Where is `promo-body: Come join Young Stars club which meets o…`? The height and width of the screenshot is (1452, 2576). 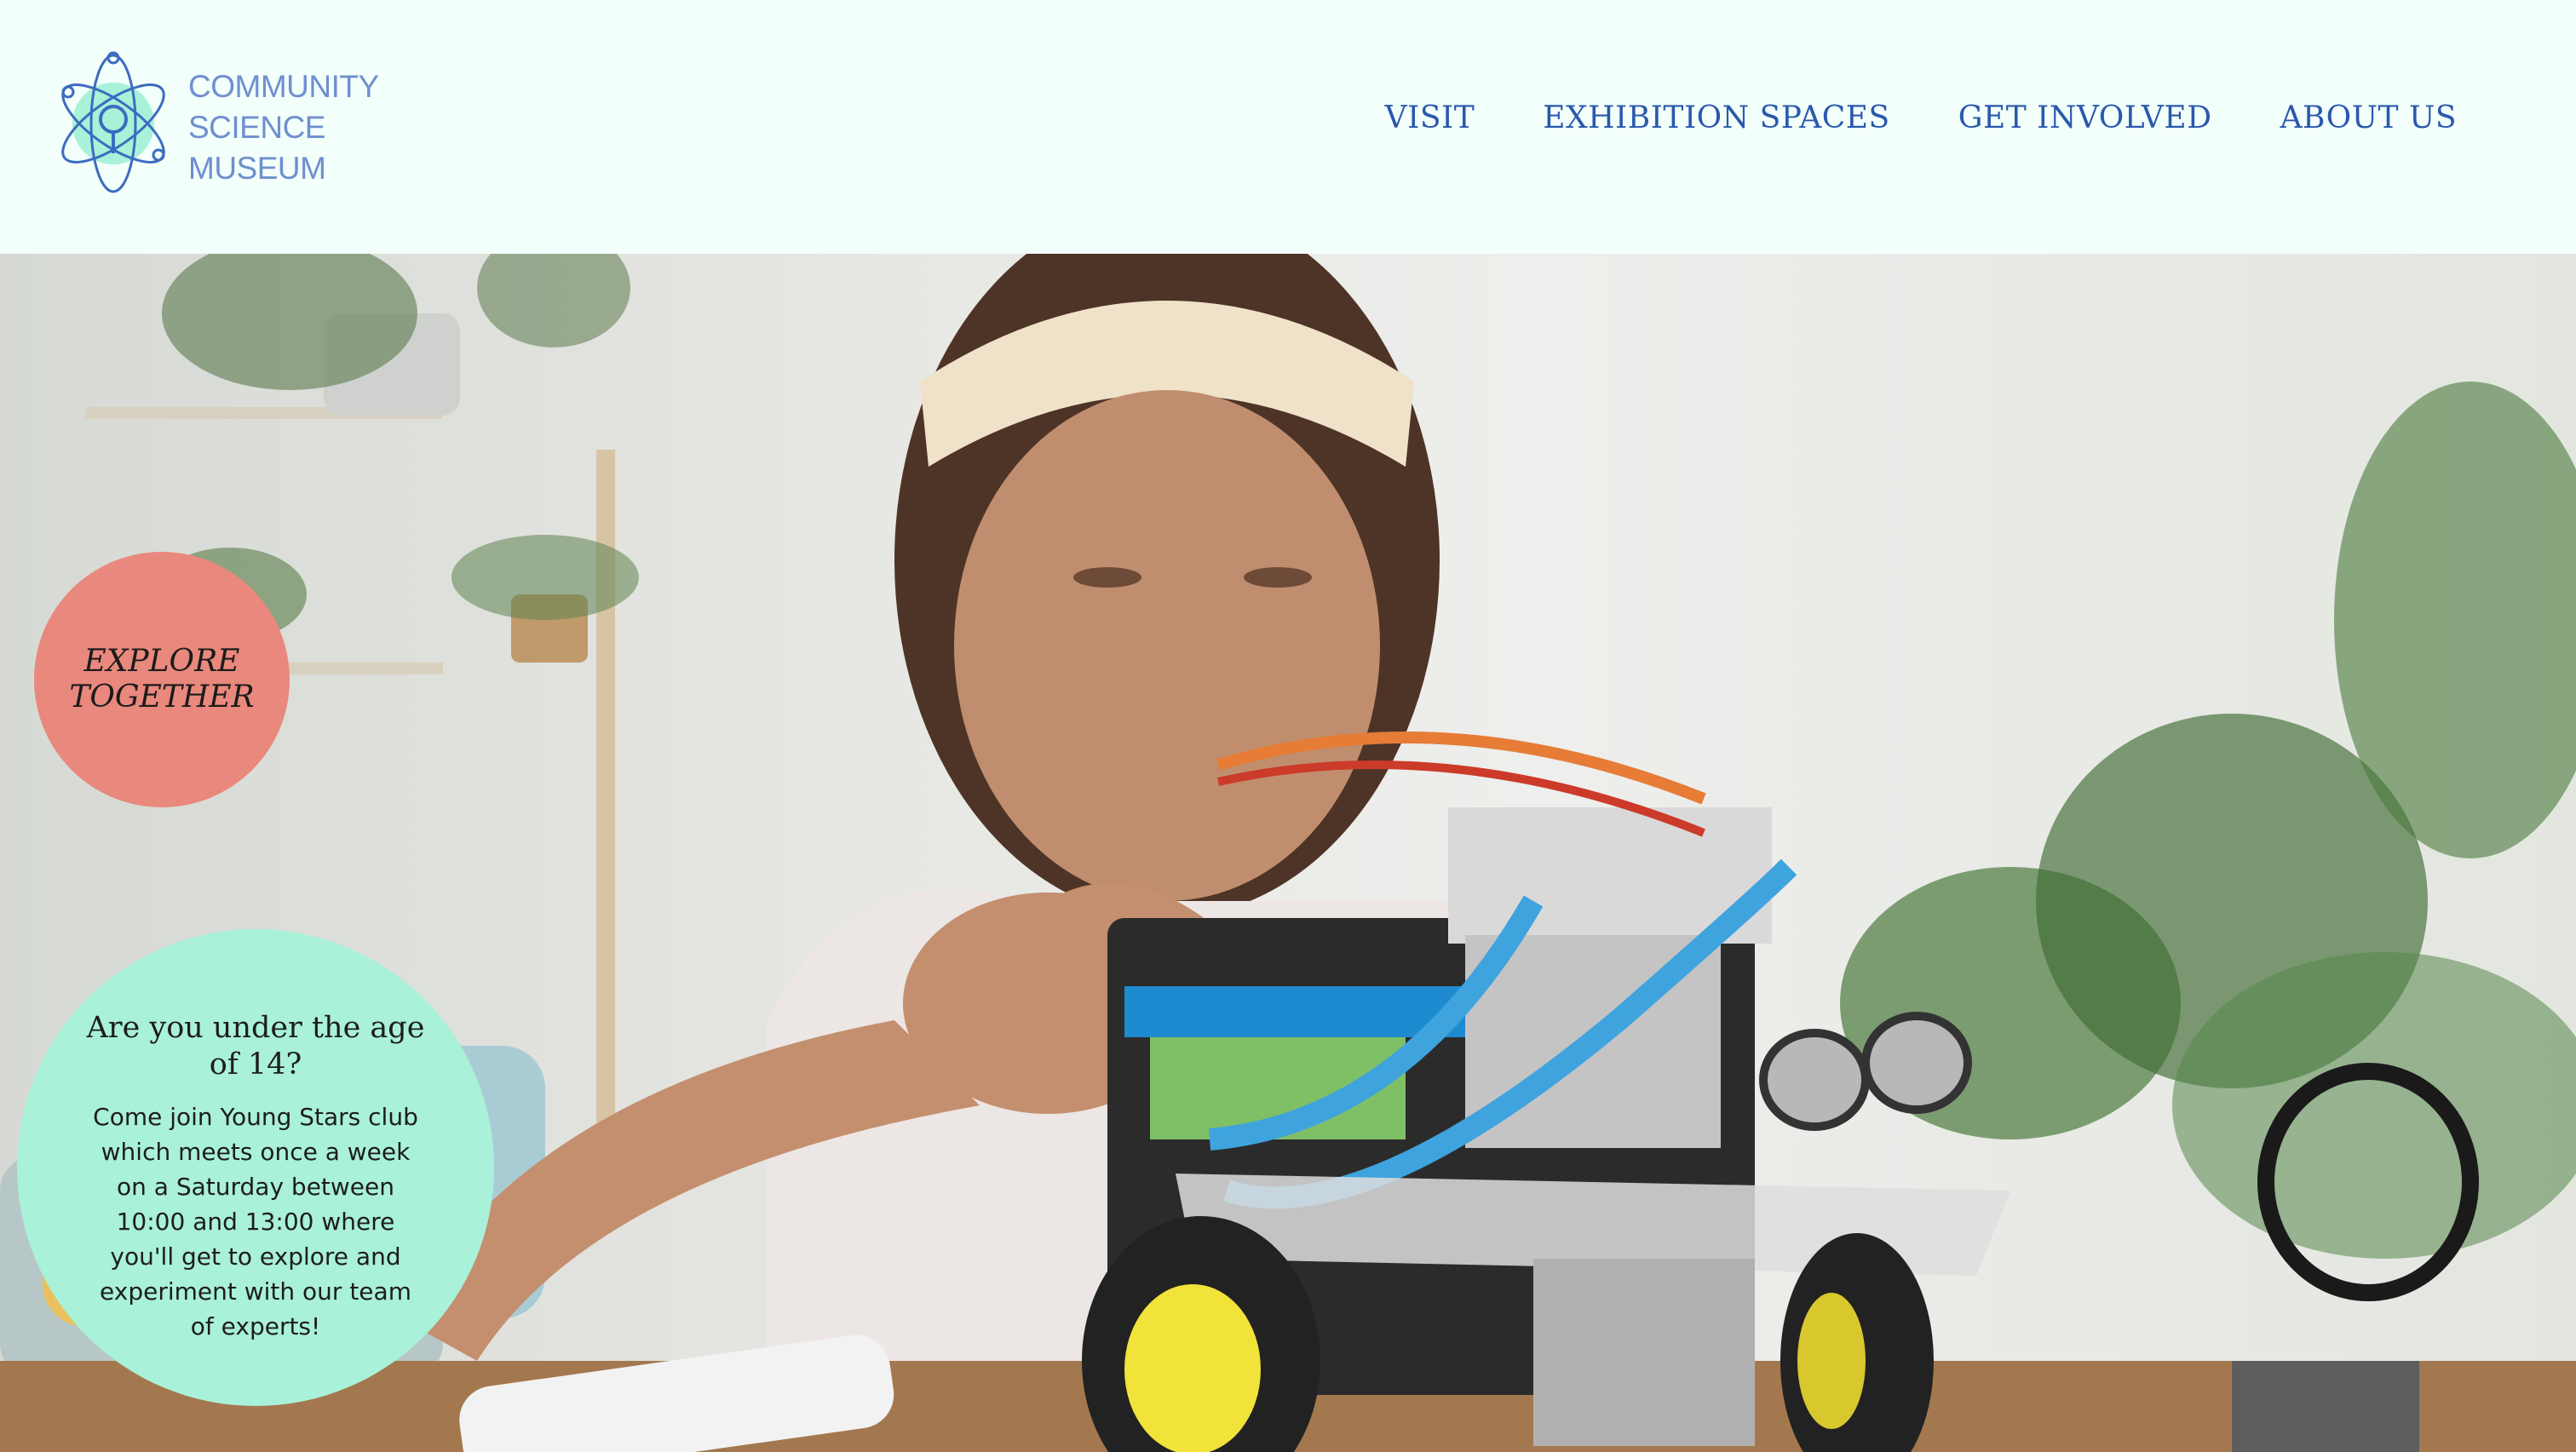 promo-body: Come join Young Stars club which meets o… is located at coordinates (256, 1221).